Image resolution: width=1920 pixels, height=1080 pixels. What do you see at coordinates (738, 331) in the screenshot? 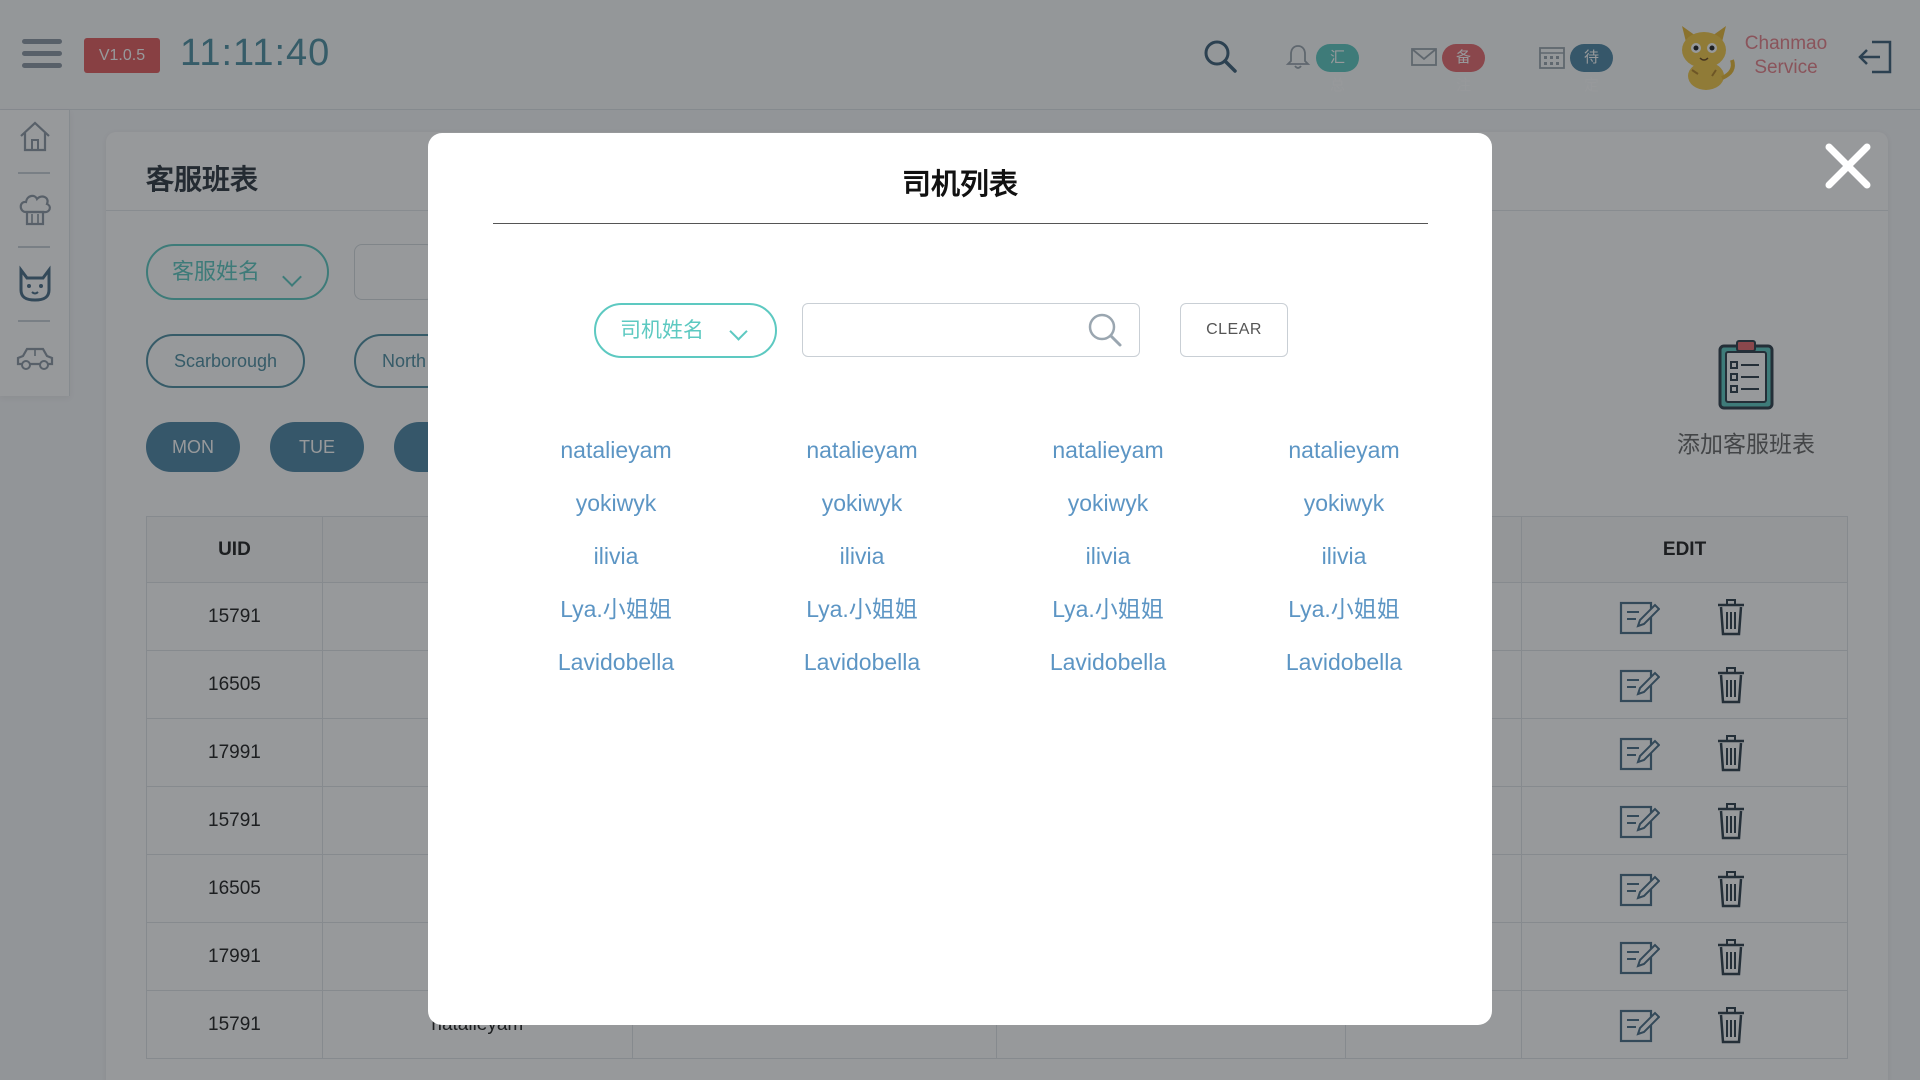
I see `chevron-down-icon` at bounding box center [738, 331].